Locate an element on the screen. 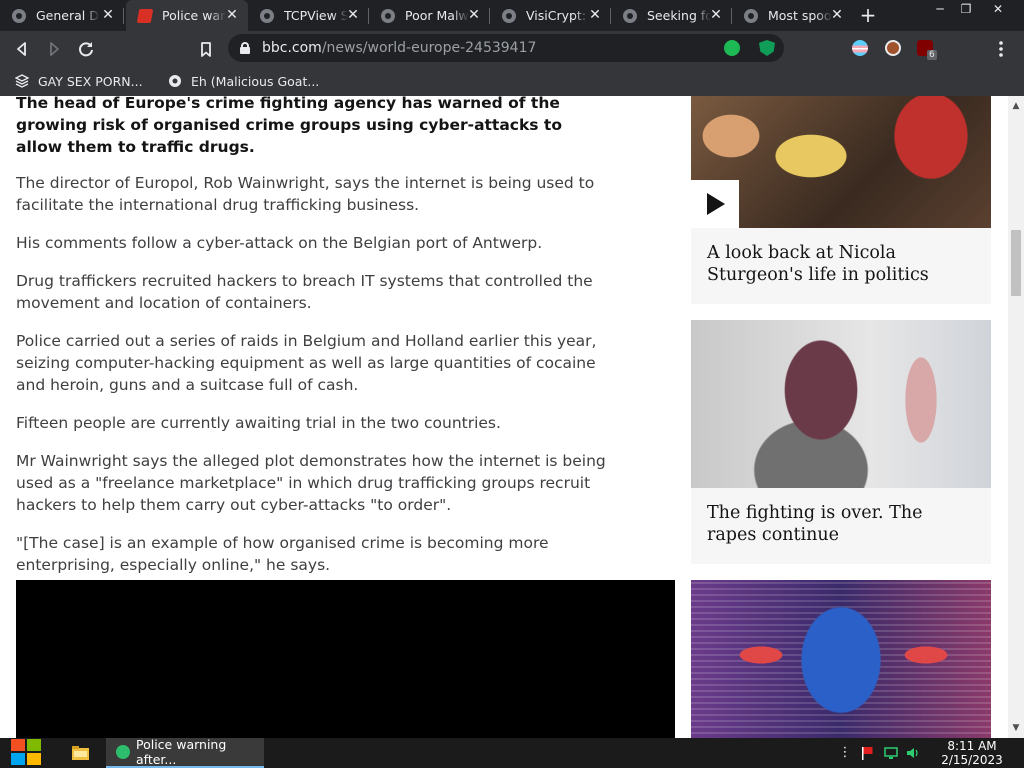  browser-toolbar: bbc.com/news/world-europe-24539417 6 is located at coordinates (512, 48).